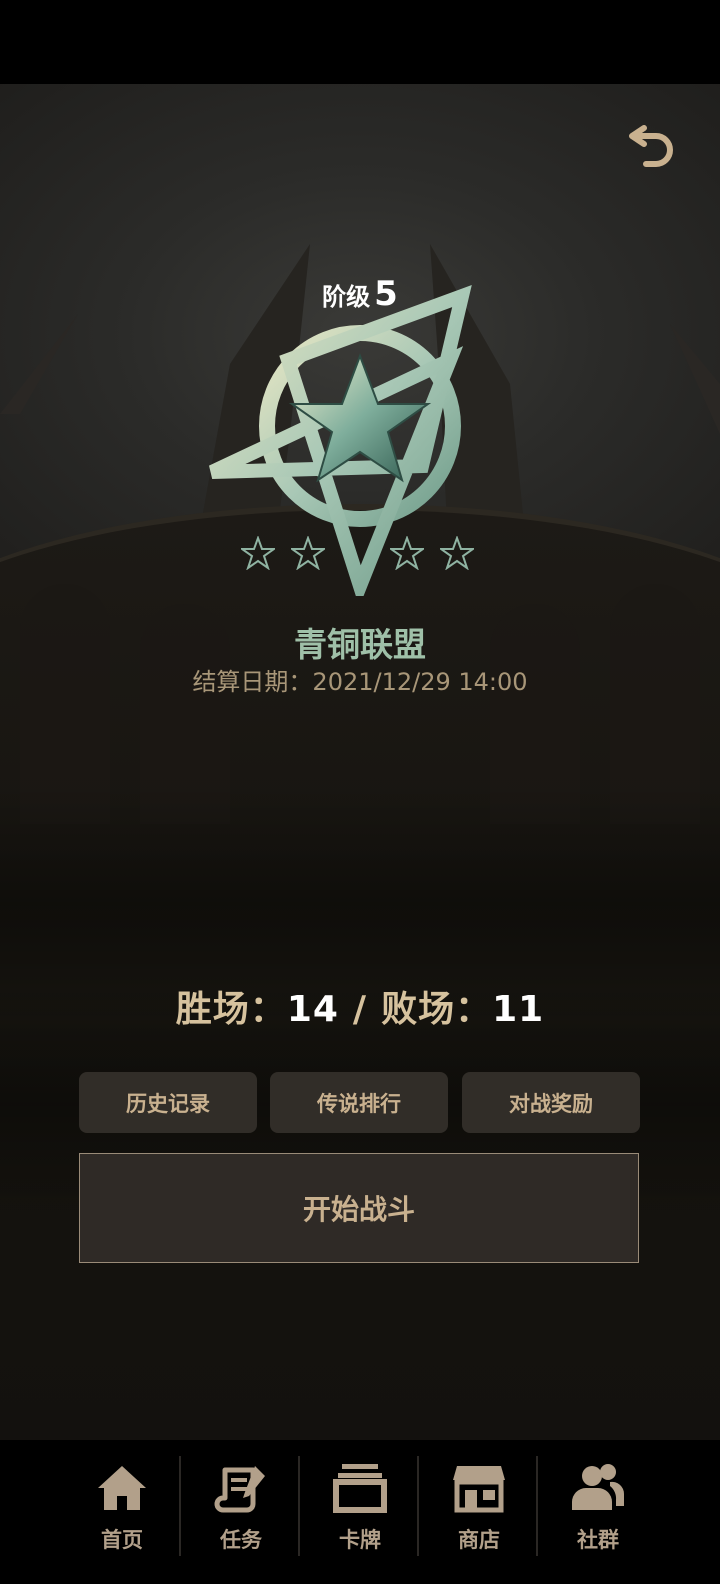 This screenshot has width=720, height=1584. I want to click on battle-rewards-button: 对战奖励, so click(551, 1102).